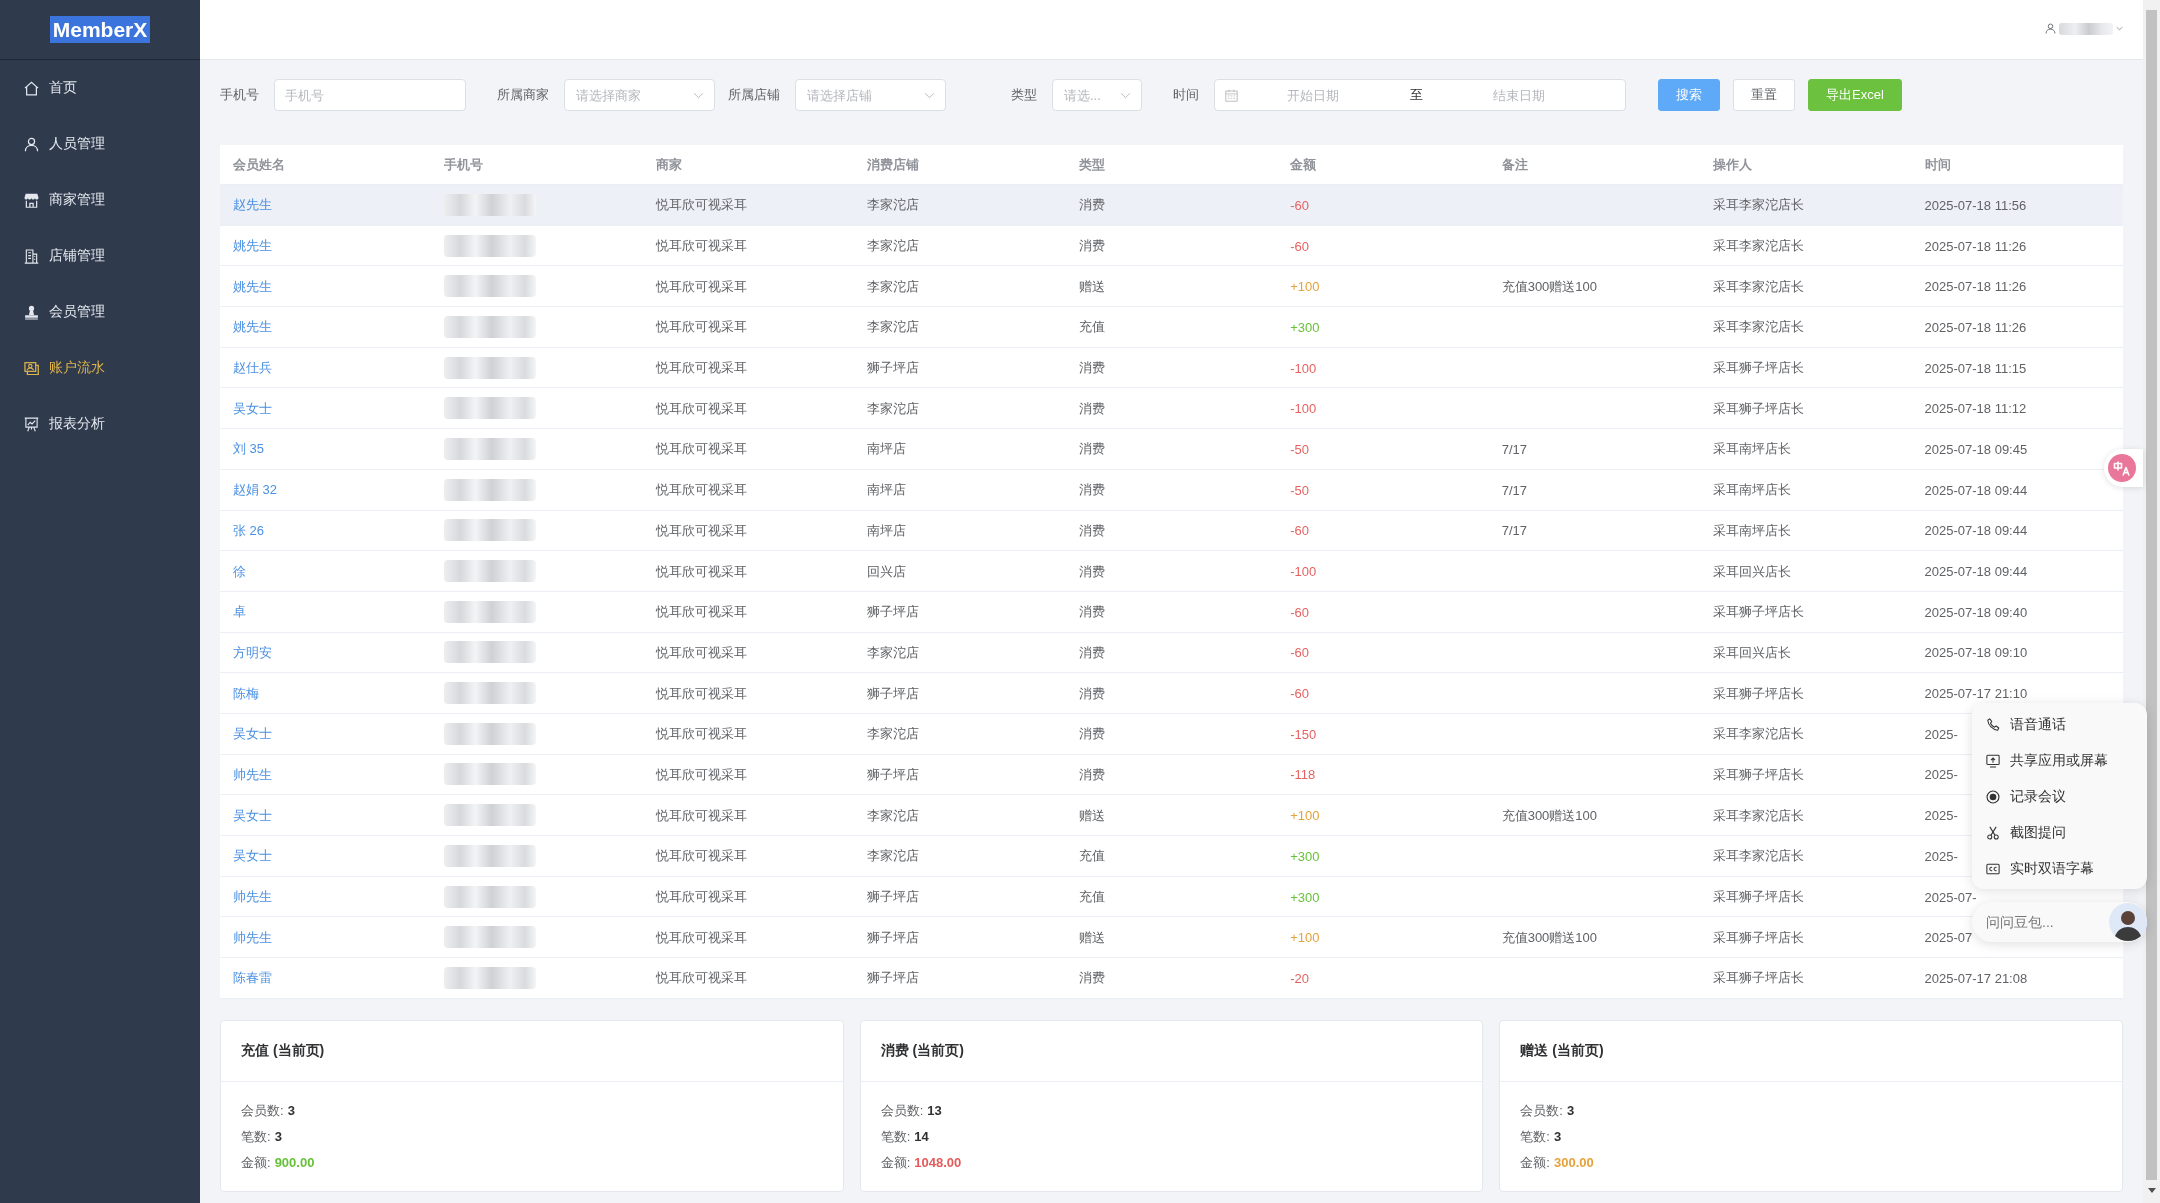 This screenshot has width=2160, height=1203. Describe the element at coordinates (1752, 571) in the screenshot. I see `operator-name: 采耳回兴店长` at that location.